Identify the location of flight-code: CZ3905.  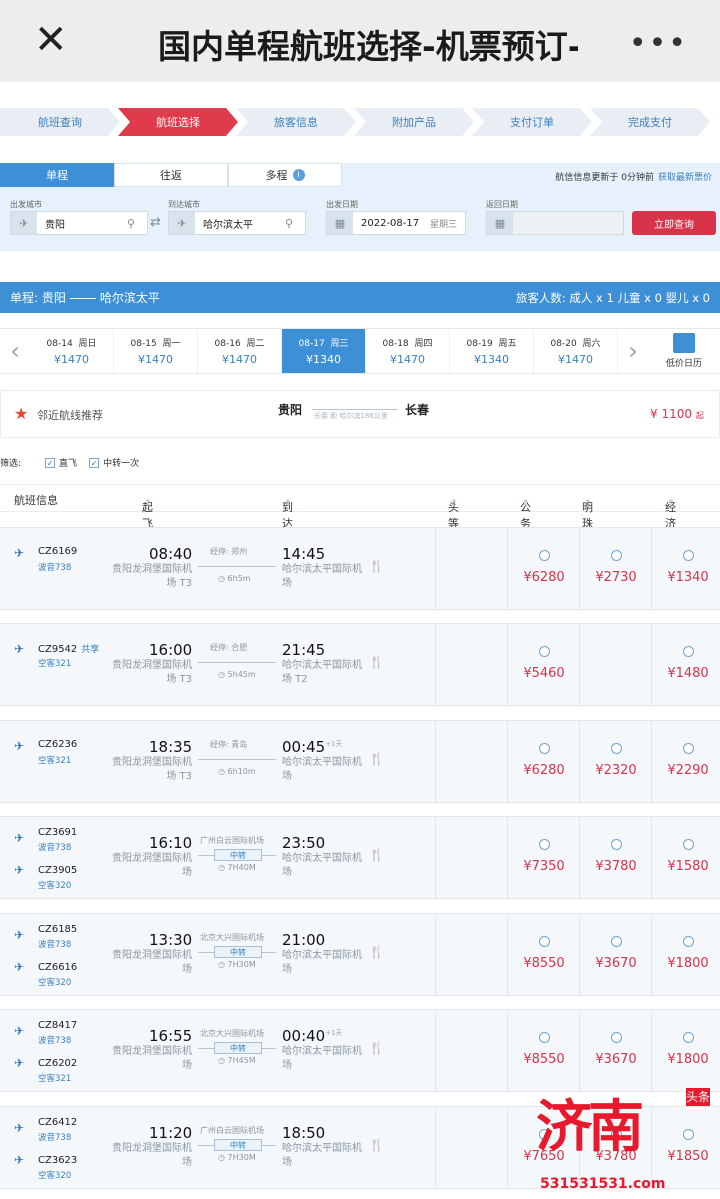
(57, 870).